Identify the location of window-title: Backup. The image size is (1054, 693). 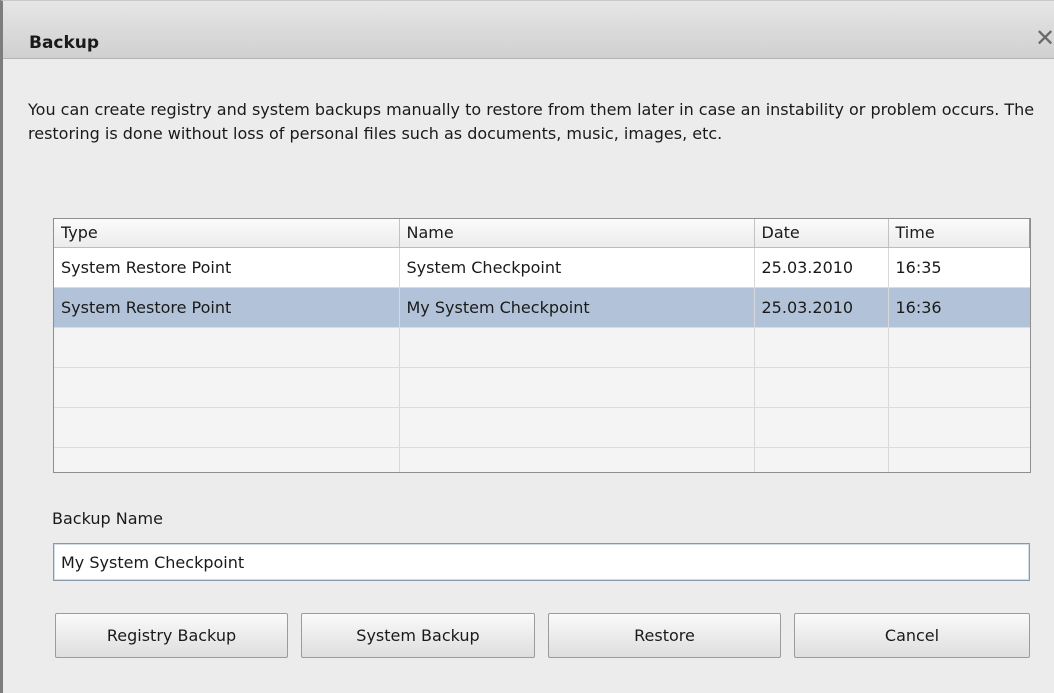
(64, 43).